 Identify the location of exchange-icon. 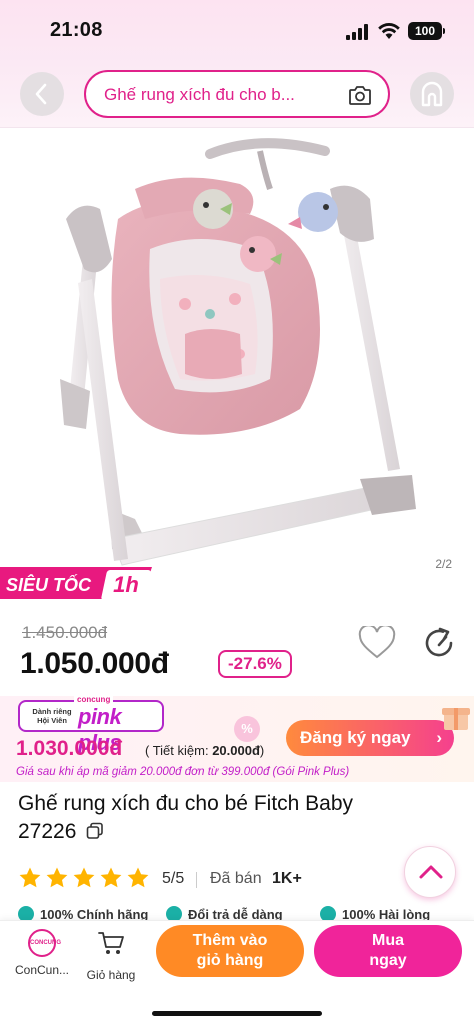
(174, 913).